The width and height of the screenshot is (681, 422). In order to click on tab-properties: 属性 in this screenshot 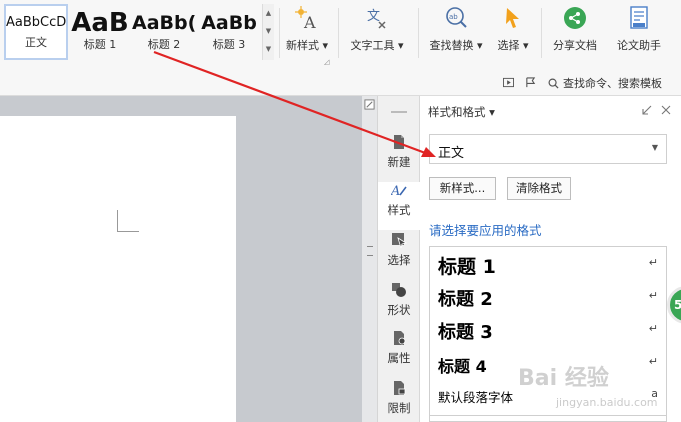, I will do `click(399, 354)`.